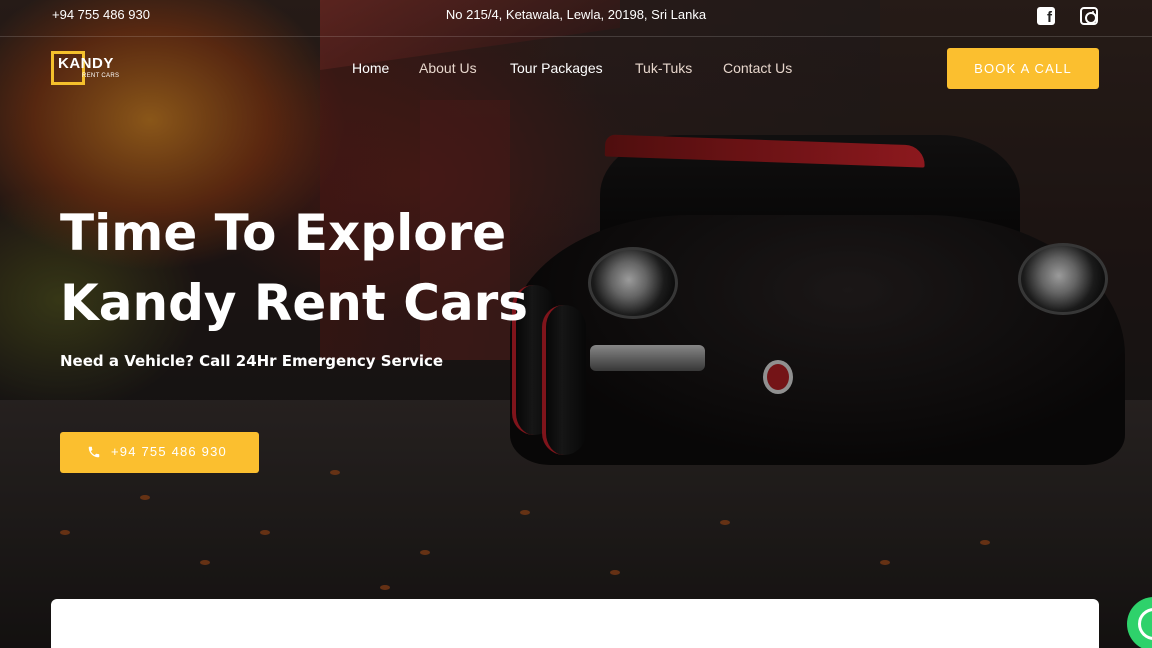 The height and width of the screenshot is (648, 1152). Describe the element at coordinates (320, 268) in the screenshot. I see `hero-title: Time To Explore Kandy Rent Cars` at that location.